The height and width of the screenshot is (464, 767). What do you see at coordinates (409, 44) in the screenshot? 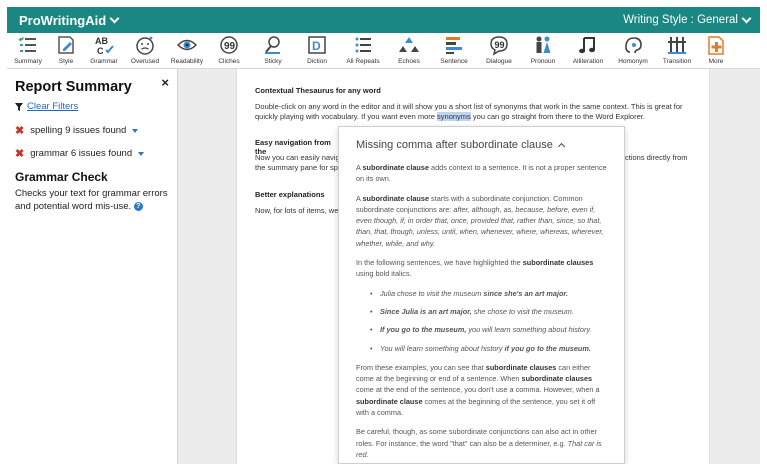
I see `echoes-icon` at bounding box center [409, 44].